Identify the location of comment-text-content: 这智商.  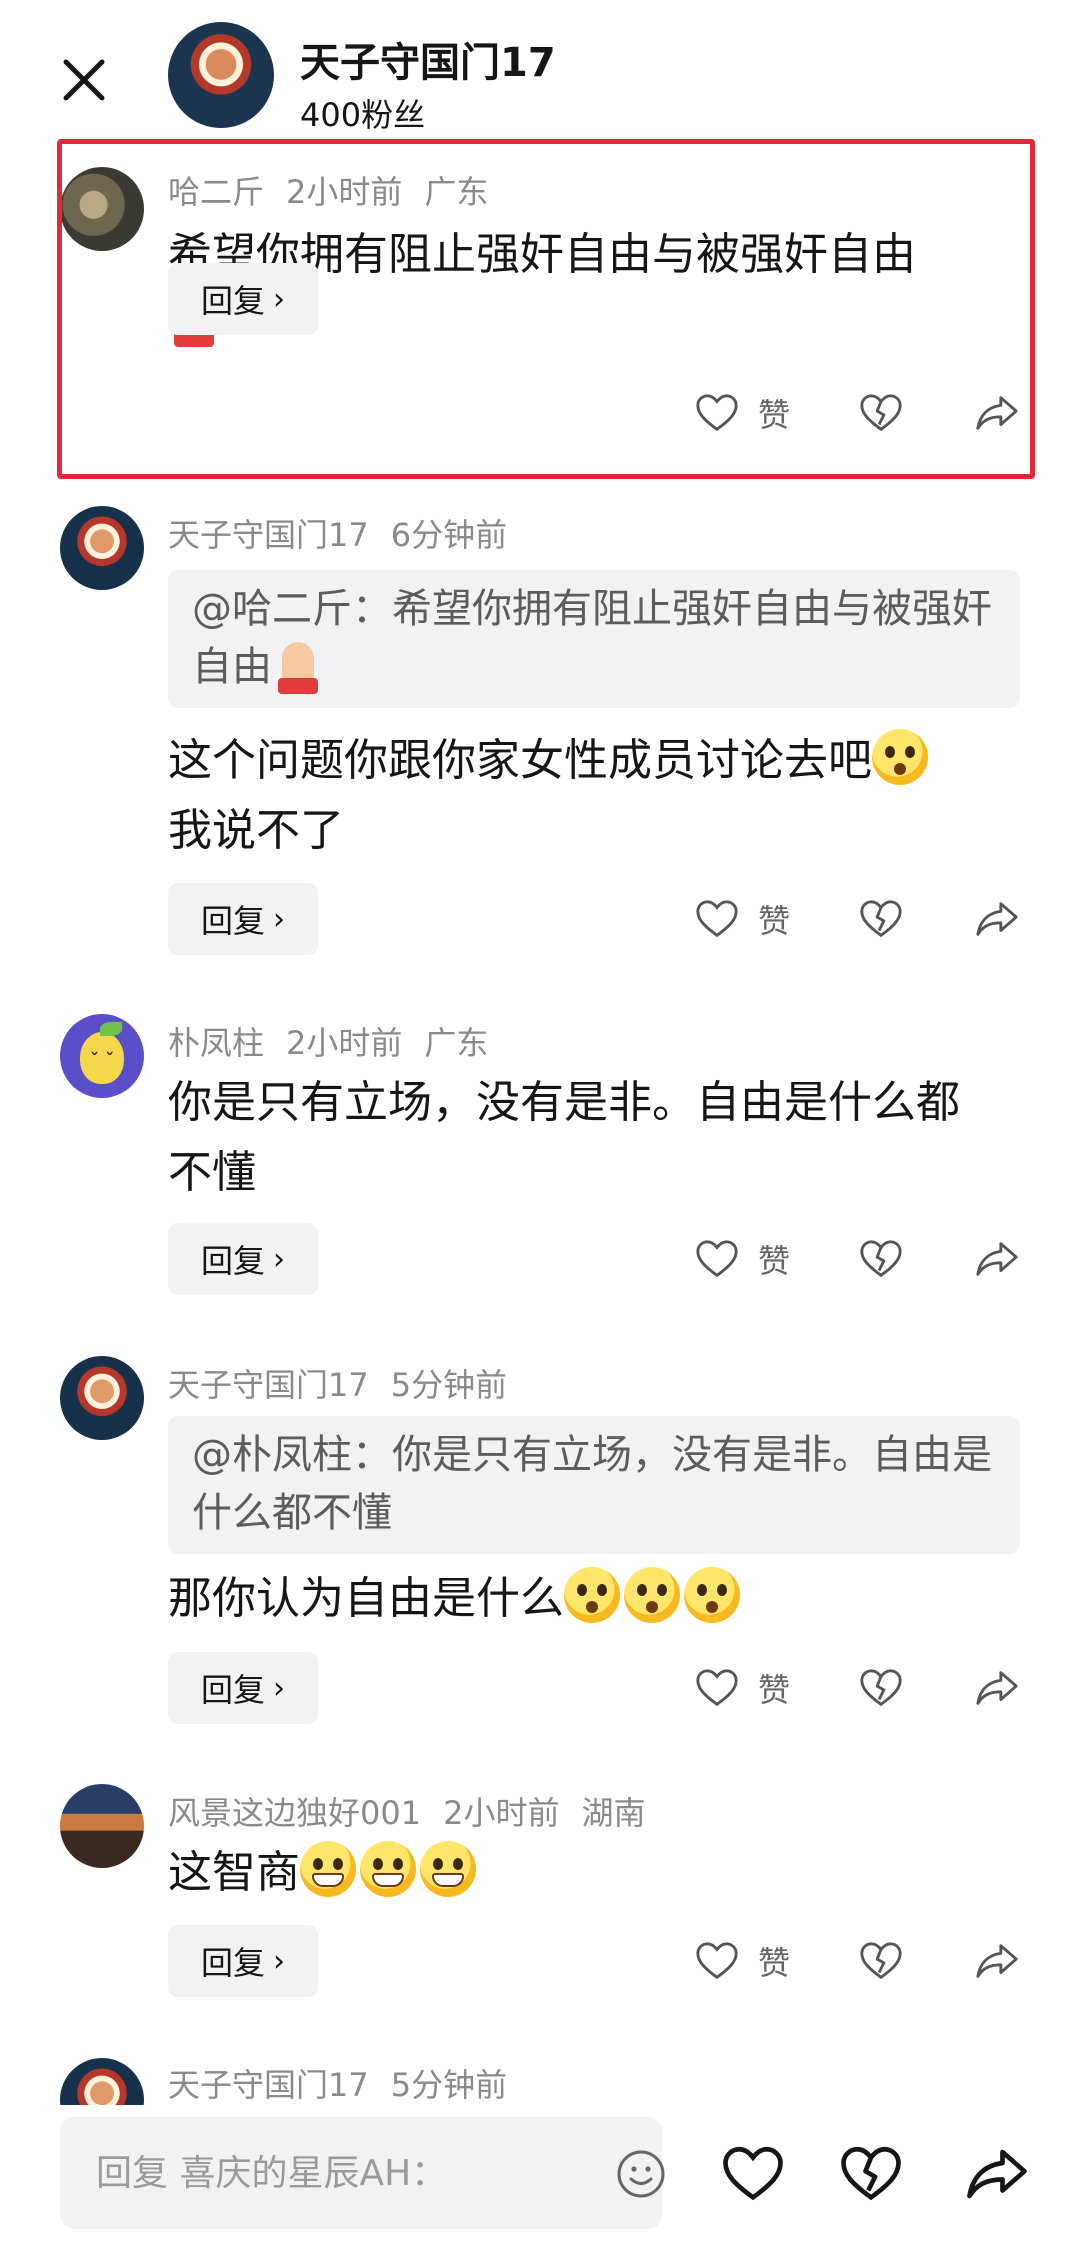
(234, 1872).